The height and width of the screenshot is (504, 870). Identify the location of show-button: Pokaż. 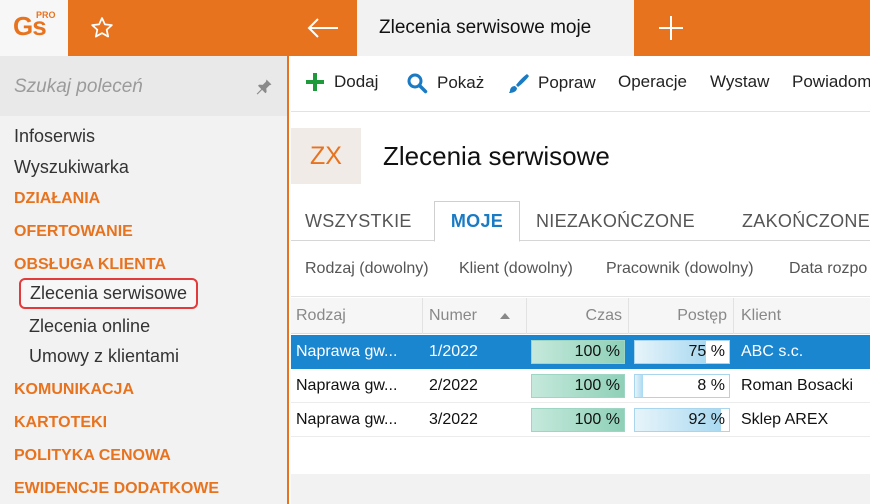
(445, 83).